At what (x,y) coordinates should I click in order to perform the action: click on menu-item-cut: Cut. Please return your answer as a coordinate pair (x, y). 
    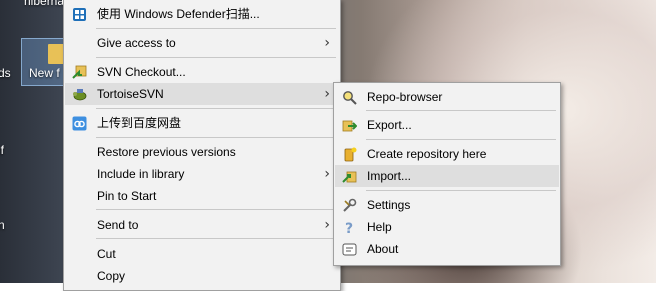
    Looking at the image, I should click on (202, 254).